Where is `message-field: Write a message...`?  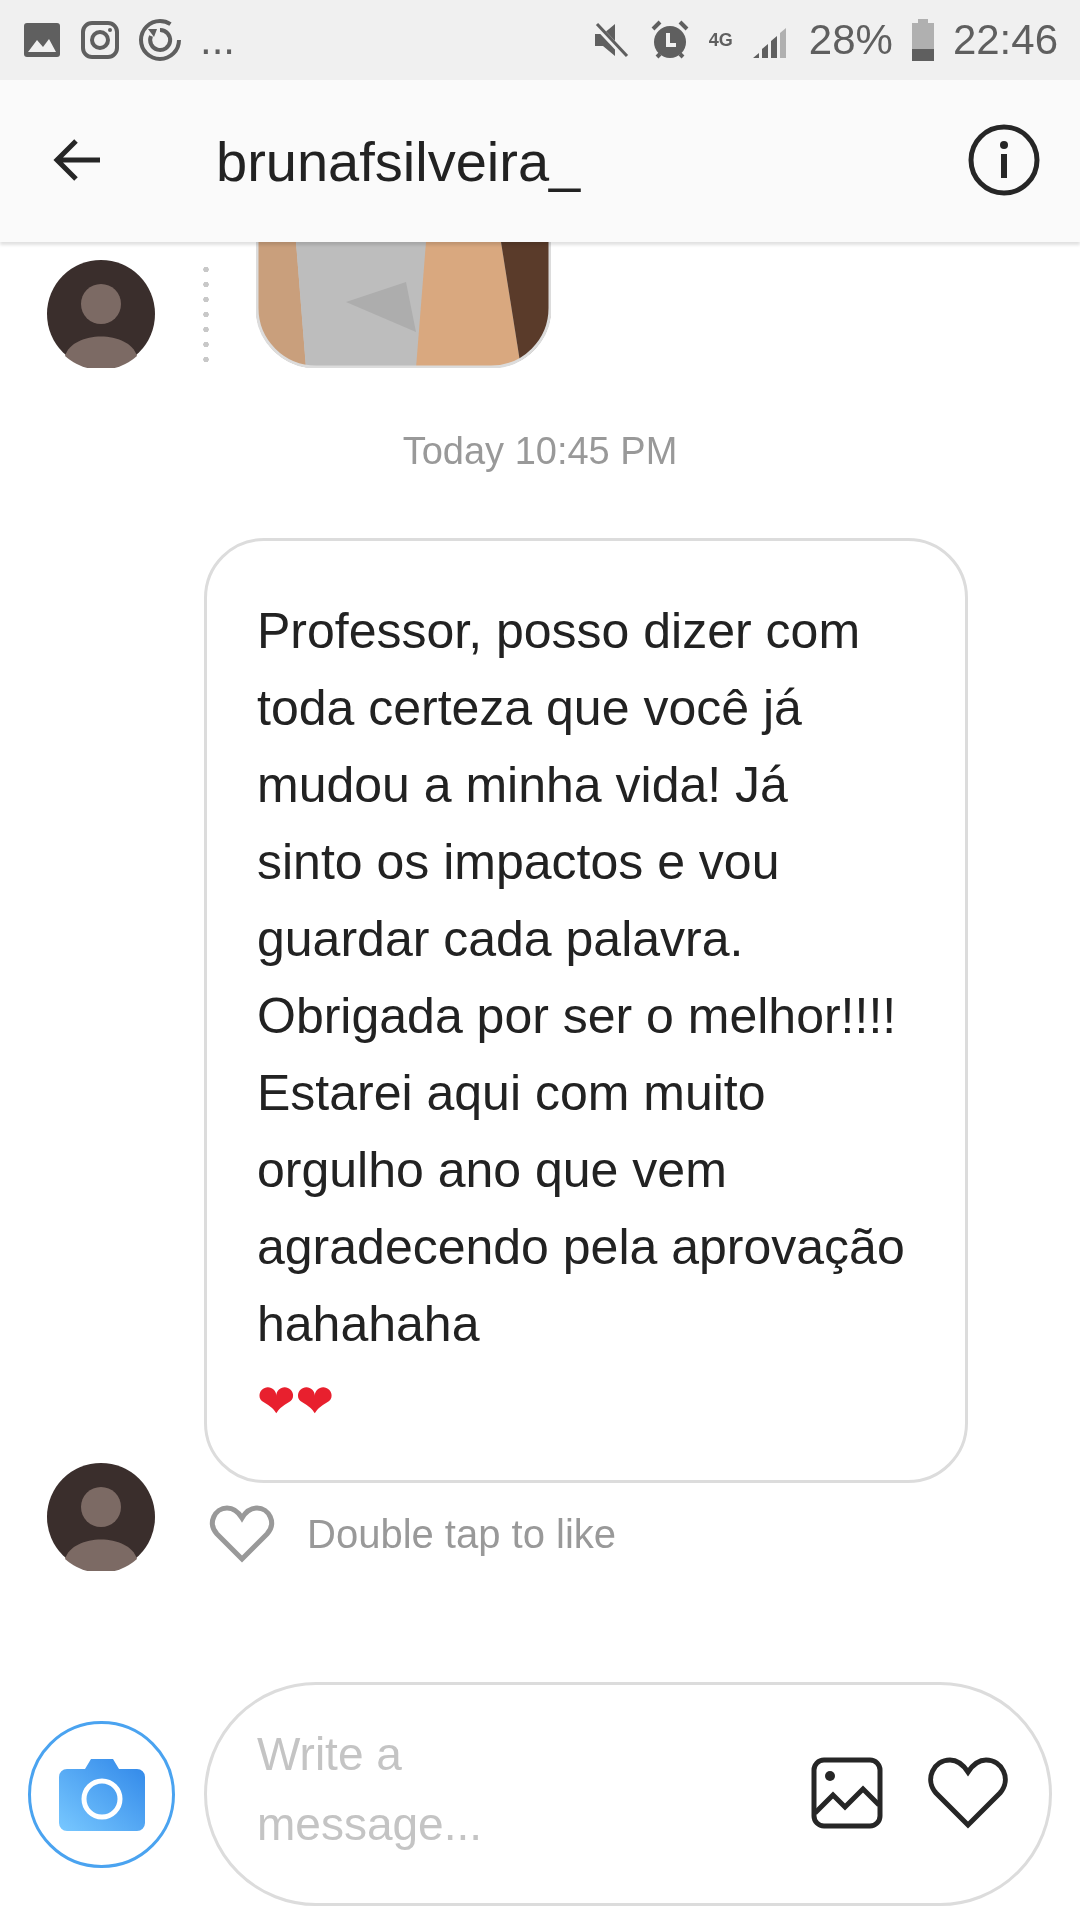 message-field: Write a message... is located at coordinates (628, 1794).